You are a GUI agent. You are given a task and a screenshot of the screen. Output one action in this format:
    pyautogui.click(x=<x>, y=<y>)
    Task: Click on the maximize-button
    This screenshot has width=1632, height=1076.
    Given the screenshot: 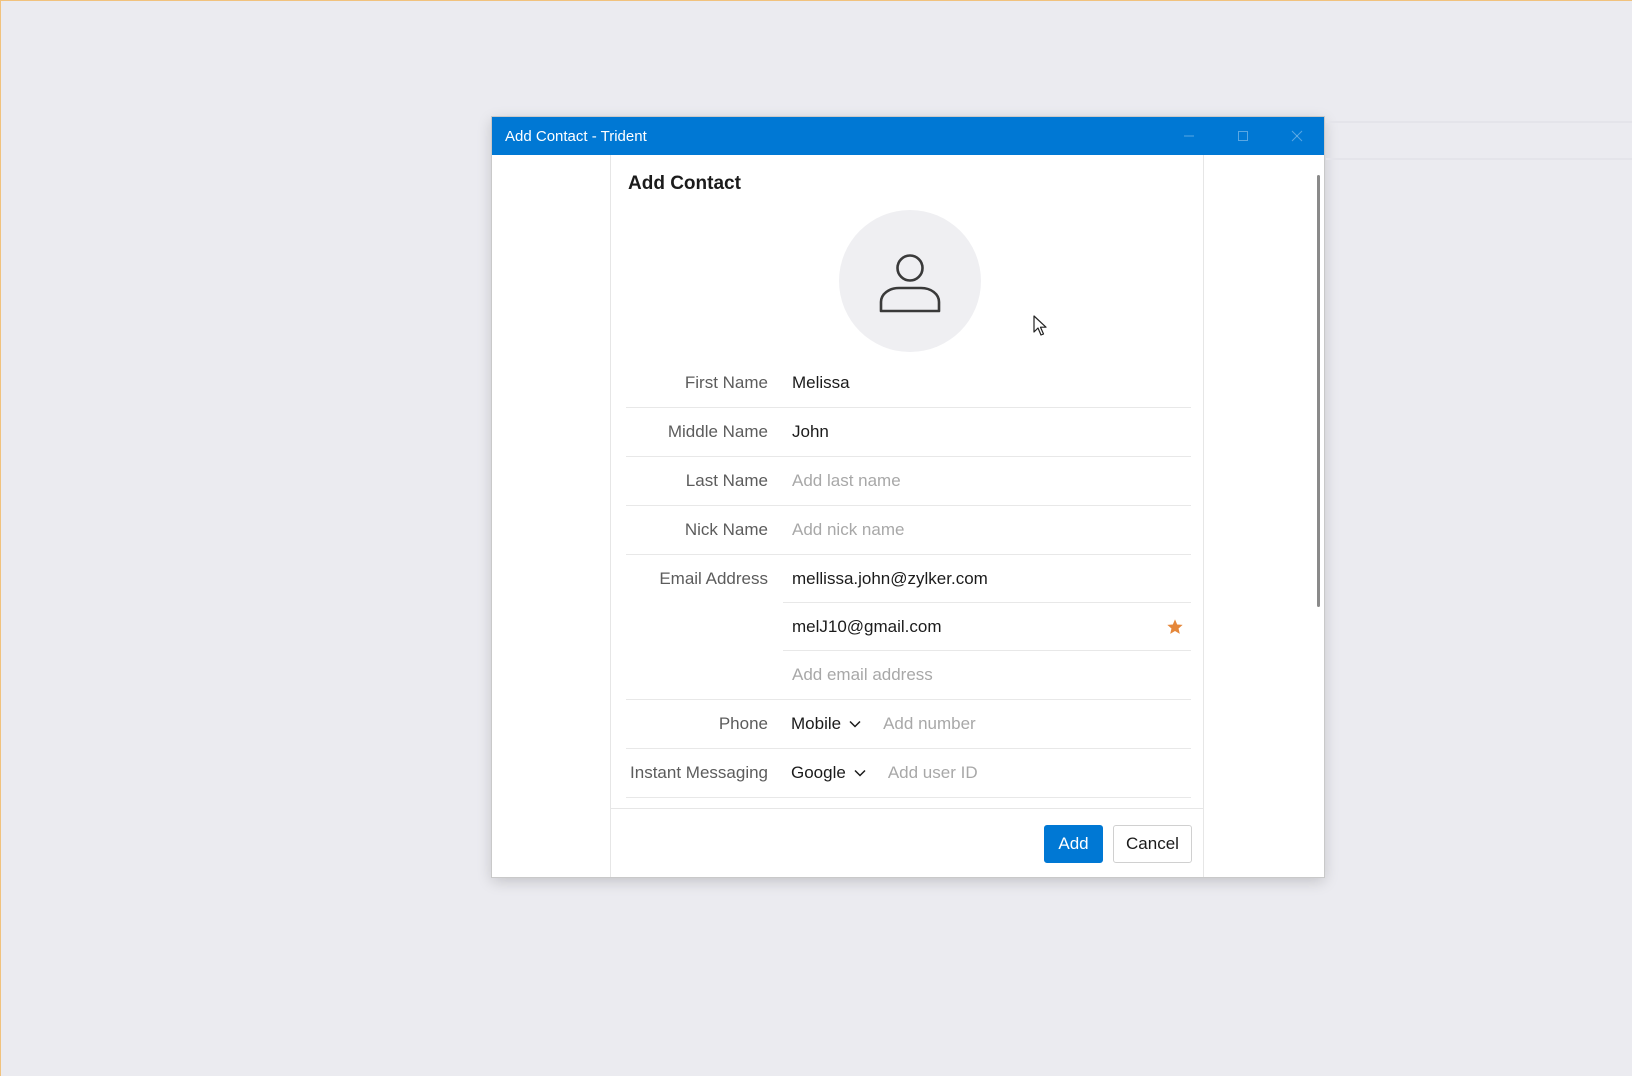 What is the action you would take?
    pyautogui.click(x=1243, y=136)
    